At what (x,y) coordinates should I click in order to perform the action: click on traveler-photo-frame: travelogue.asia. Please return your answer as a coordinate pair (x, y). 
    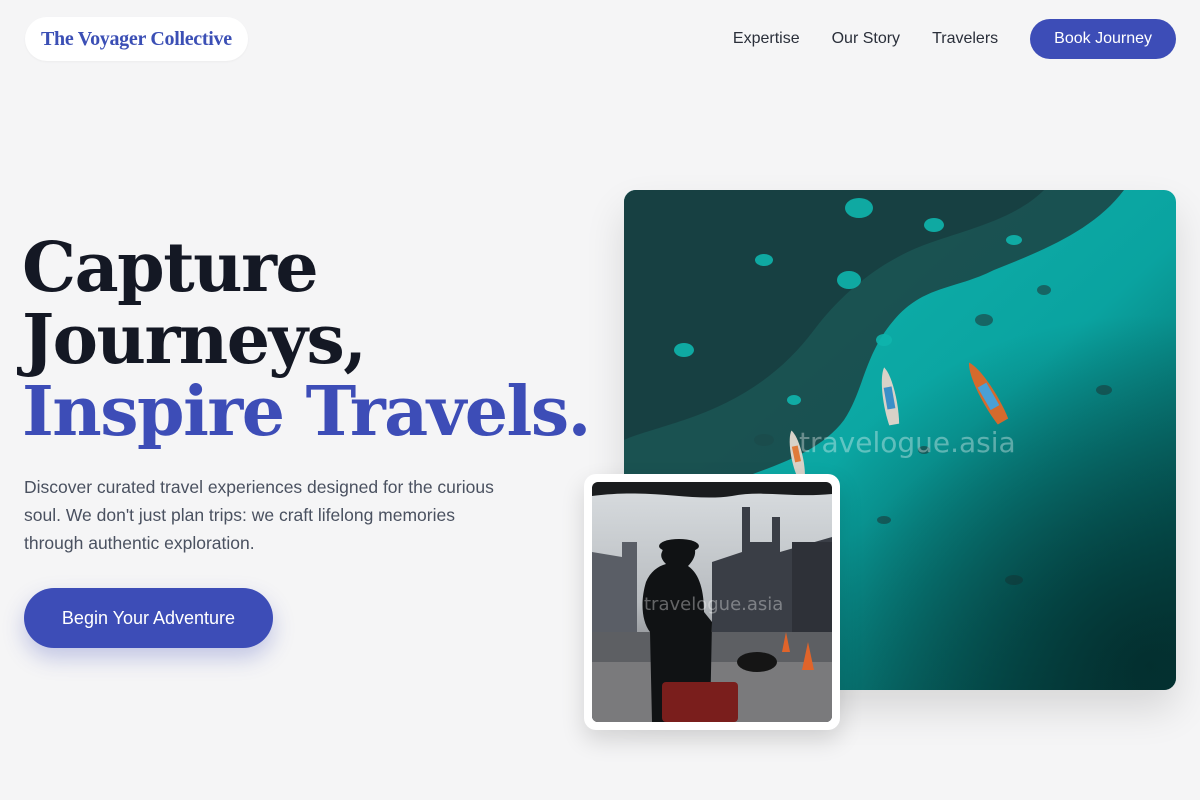
    Looking at the image, I should click on (712, 602).